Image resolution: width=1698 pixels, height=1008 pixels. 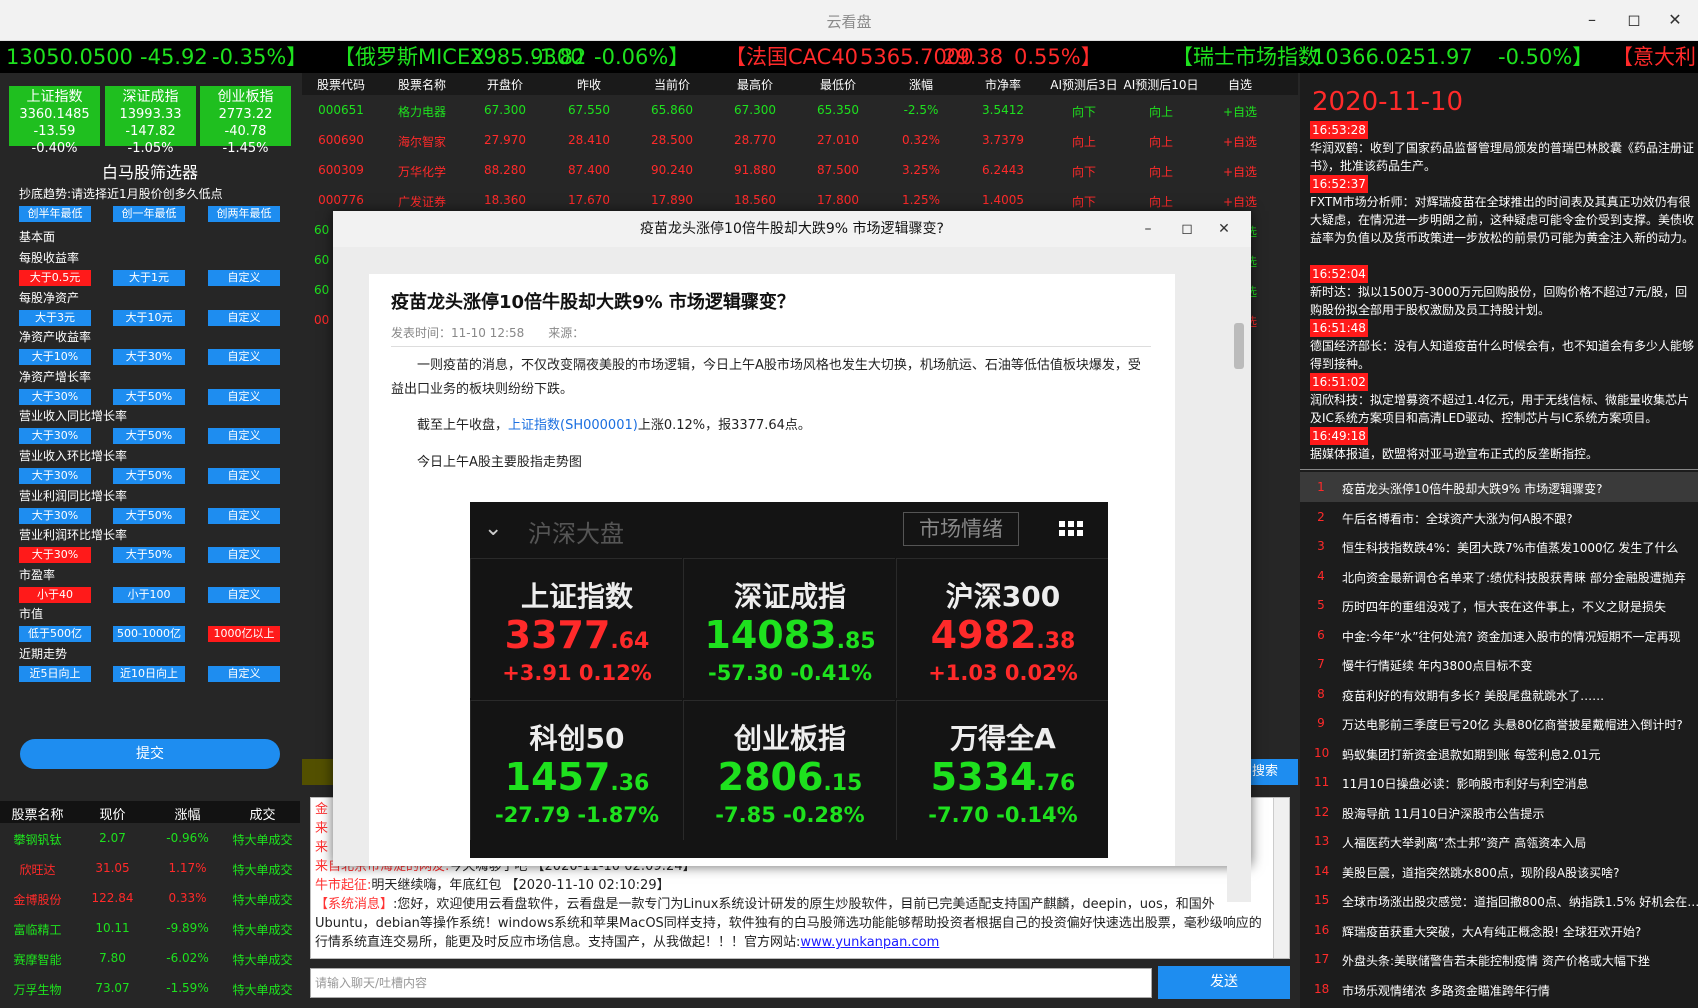 I want to click on hot-news-item: 2 午后名博看市：全球资产大涨为何A股不跟?, so click(x=1499, y=517).